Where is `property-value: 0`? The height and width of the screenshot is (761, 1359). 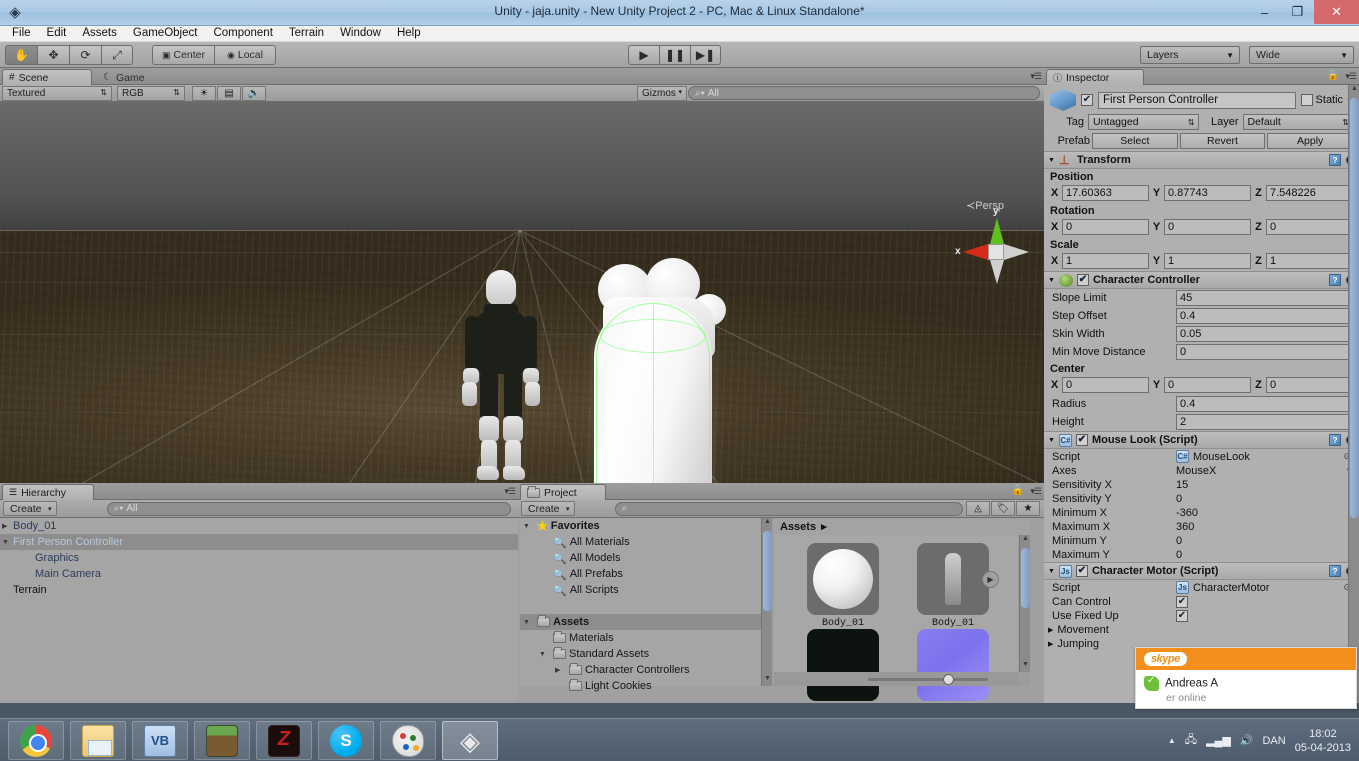 property-value: 0 is located at coordinates (1264, 555).